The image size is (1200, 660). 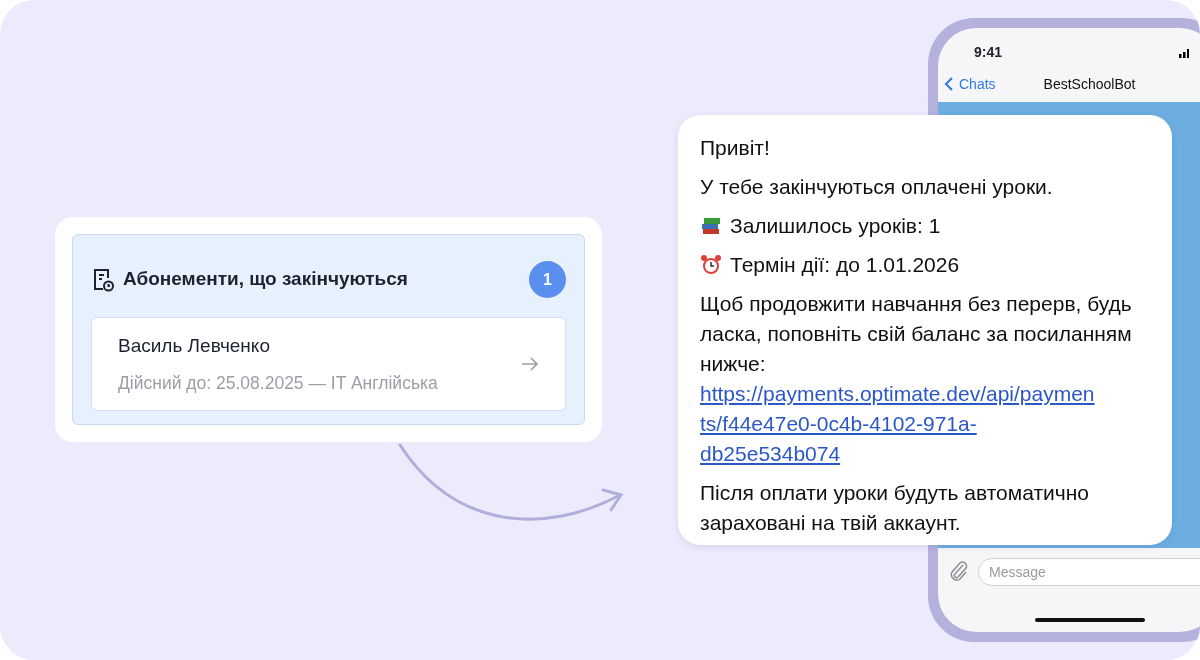 What do you see at coordinates (877, 187) in the screenshot?
I see `message-text: У тебе закінчуються оплачені уроки.` at bounding box center [877, 187].